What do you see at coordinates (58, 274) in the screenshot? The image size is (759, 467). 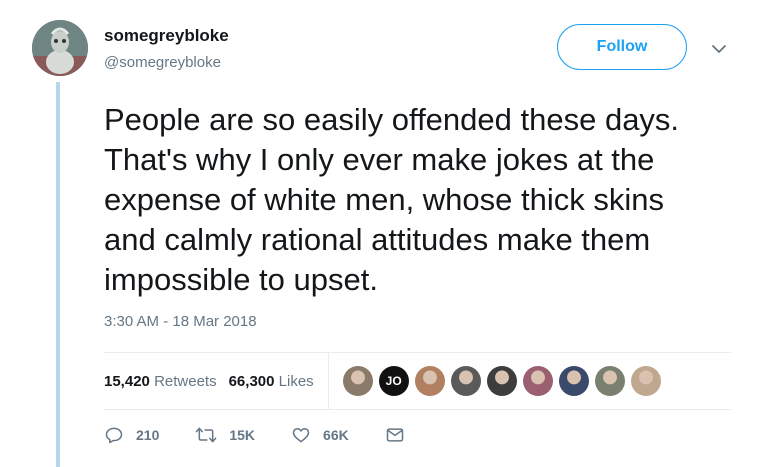 I see `thread-line` at bounding box center [58, 274].